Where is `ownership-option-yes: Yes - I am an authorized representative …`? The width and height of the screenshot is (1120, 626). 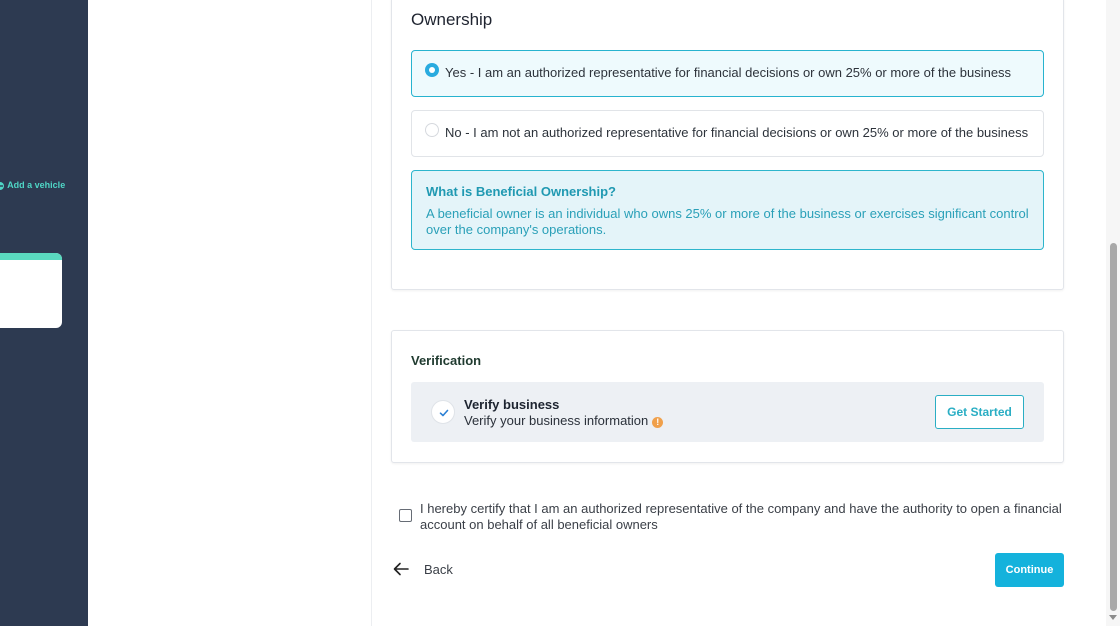 ownership-option-yes: Yes - I am an authorized representative … is located at coordinates (727, 73).